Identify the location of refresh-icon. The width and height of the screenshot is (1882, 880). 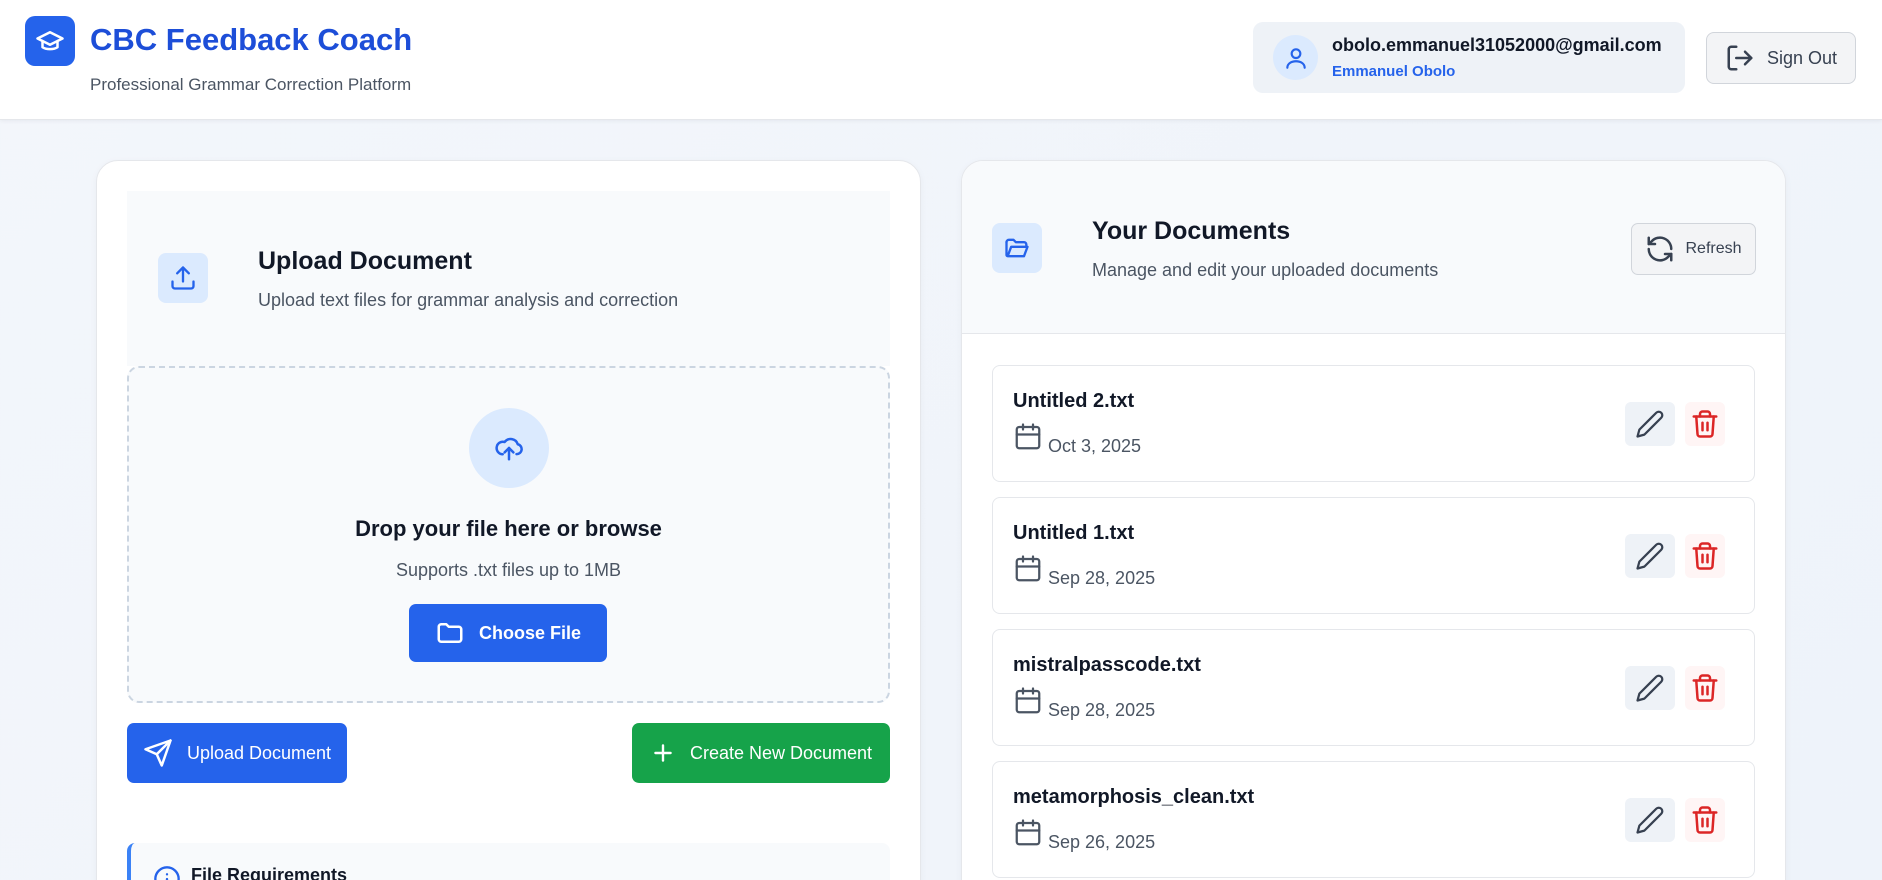
(1660, 249).